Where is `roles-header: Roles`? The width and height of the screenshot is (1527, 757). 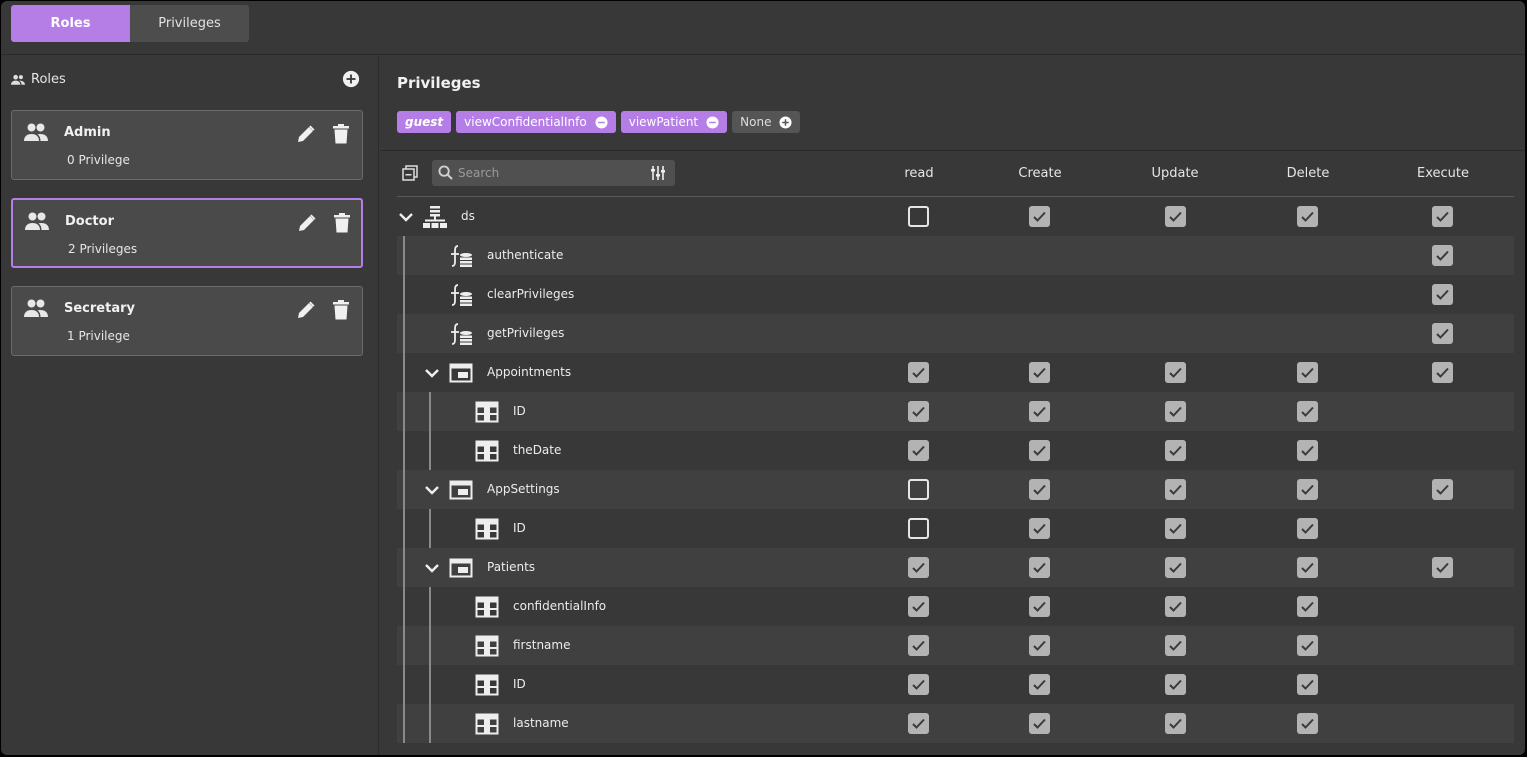
roles-header: Roles is located at coordinates (38, 79).